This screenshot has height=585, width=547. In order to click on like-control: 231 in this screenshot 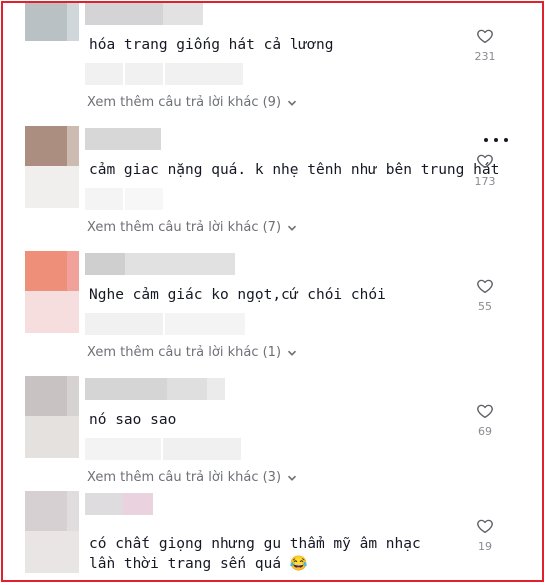, I will do `click(485, 45)`.